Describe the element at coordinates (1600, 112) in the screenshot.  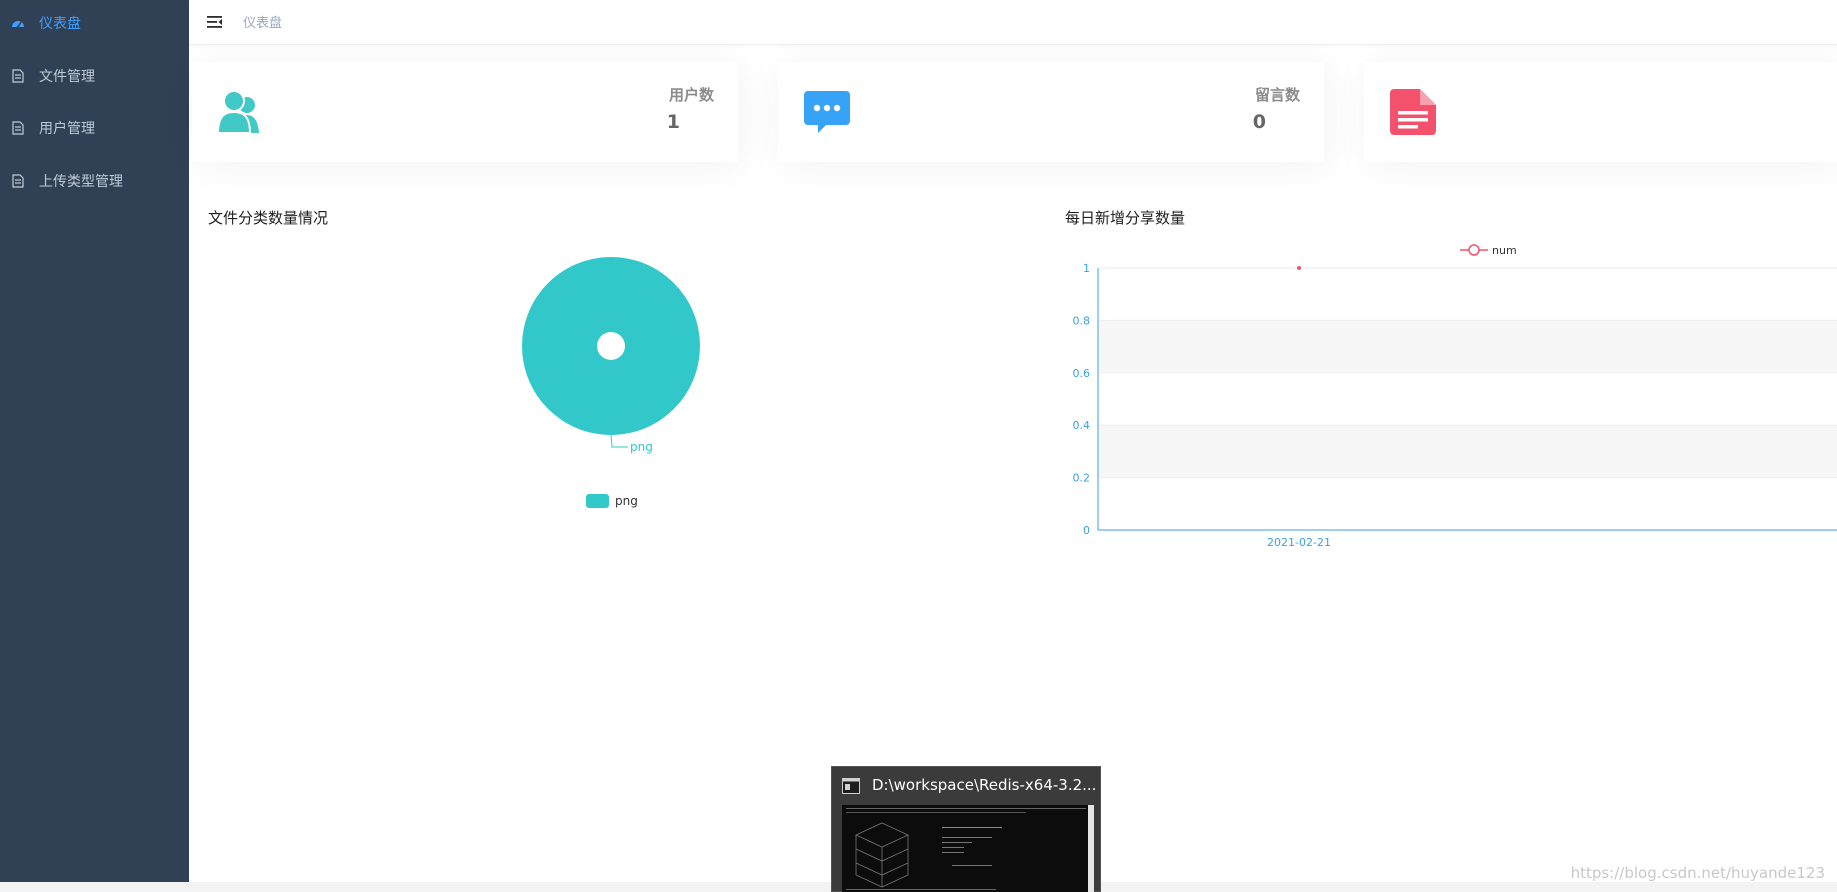
I see `stat-card-files` at that location.